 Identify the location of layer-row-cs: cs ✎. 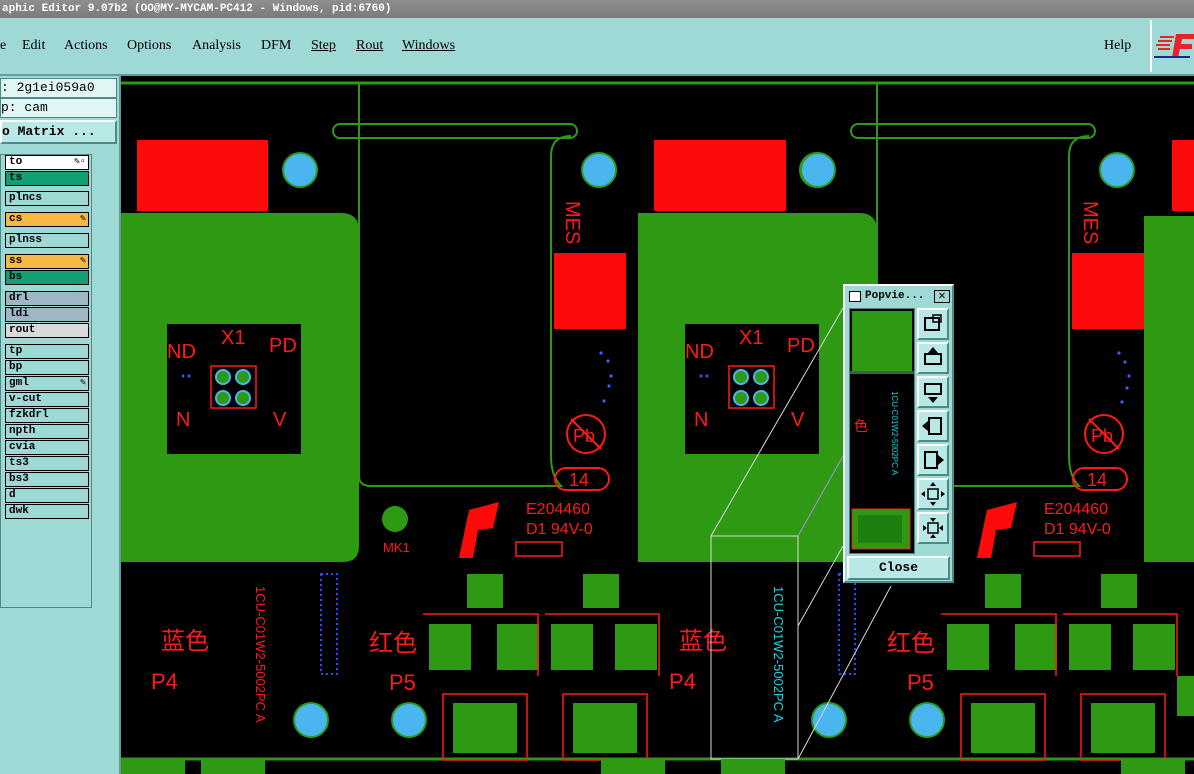
(47, 219).